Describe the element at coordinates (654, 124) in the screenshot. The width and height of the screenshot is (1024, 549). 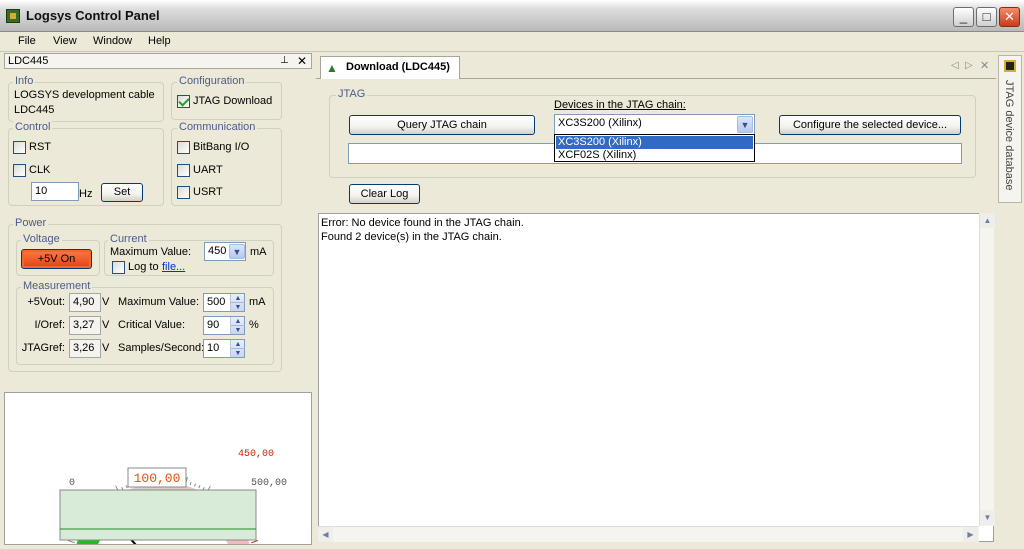
I see `device-select: XC3S200 (Xilinx)` at that location.